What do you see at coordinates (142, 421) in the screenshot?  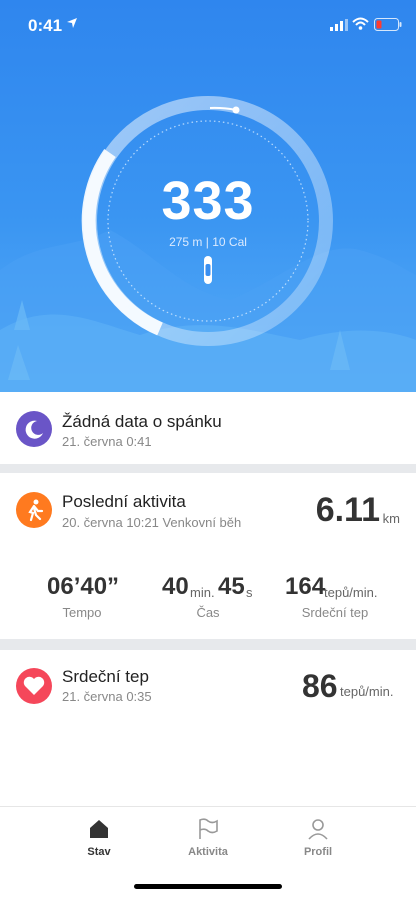 I see `sleep-title: Žádná data o spánku` at bounding box center [142, 421].